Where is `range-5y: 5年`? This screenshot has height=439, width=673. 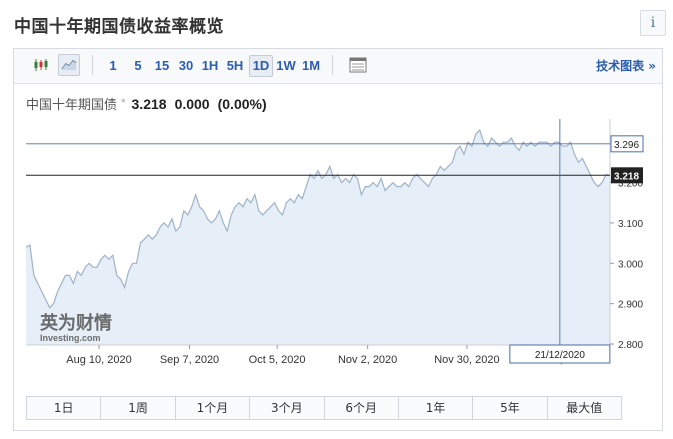 range-5y: 5年 is located at coordinates (510, 408).